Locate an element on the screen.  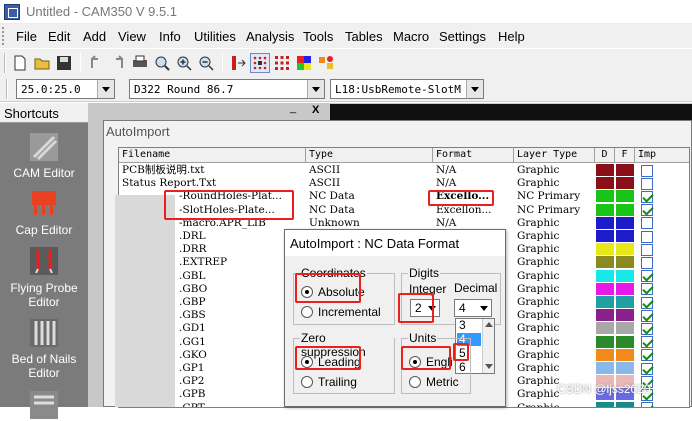
snap-grid-icon is located at coordinates (282, 63).